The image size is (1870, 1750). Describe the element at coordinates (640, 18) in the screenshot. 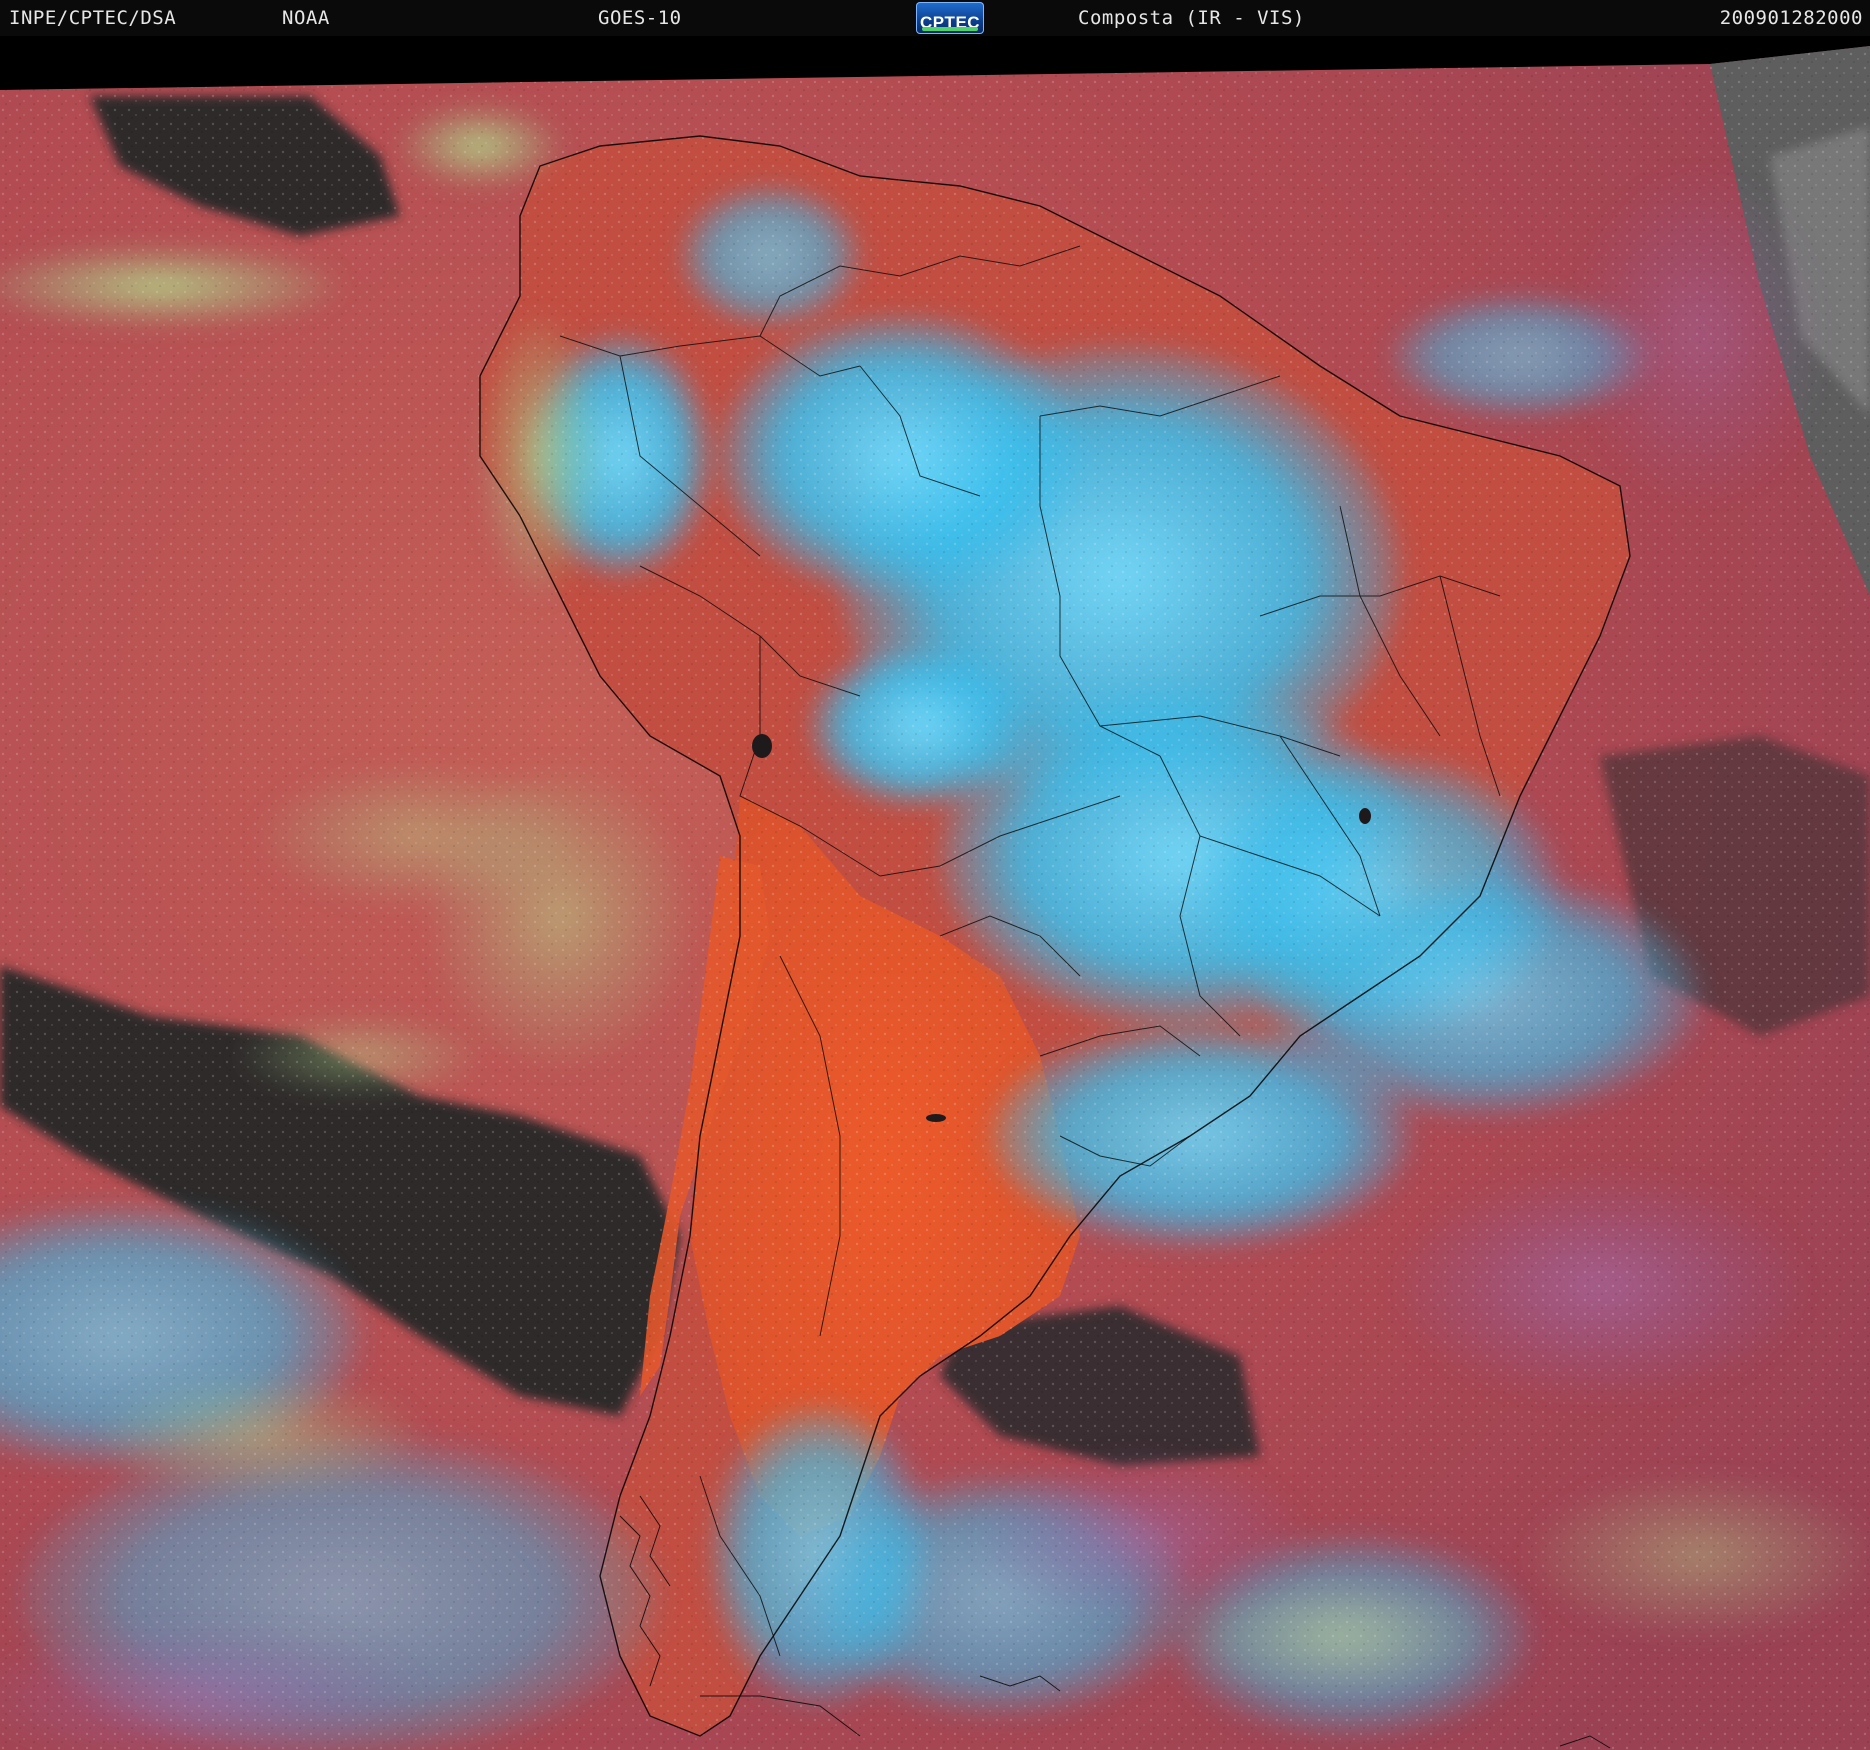

I see `satellite-label: GOES-10` at that location.